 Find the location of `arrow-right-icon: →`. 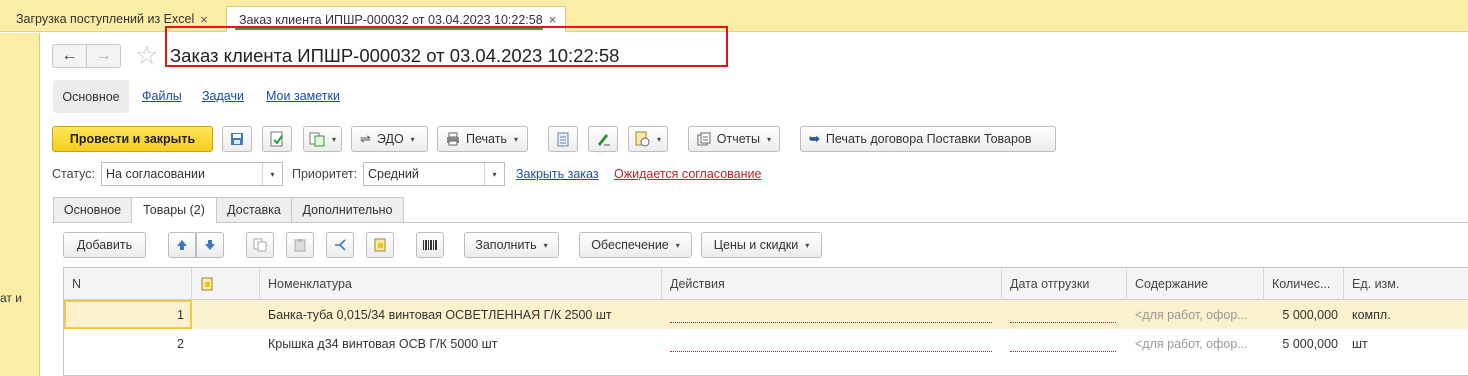

arrow-right-icon: → is located at coordinates (103, 55).